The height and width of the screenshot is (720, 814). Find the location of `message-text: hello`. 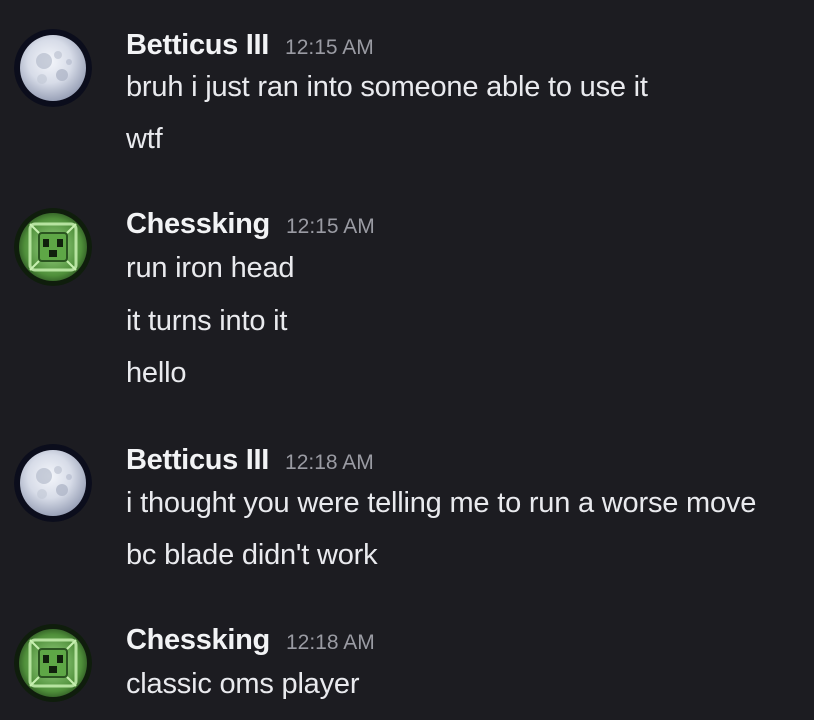

message-text: hello is located at coordinates (156, 373).